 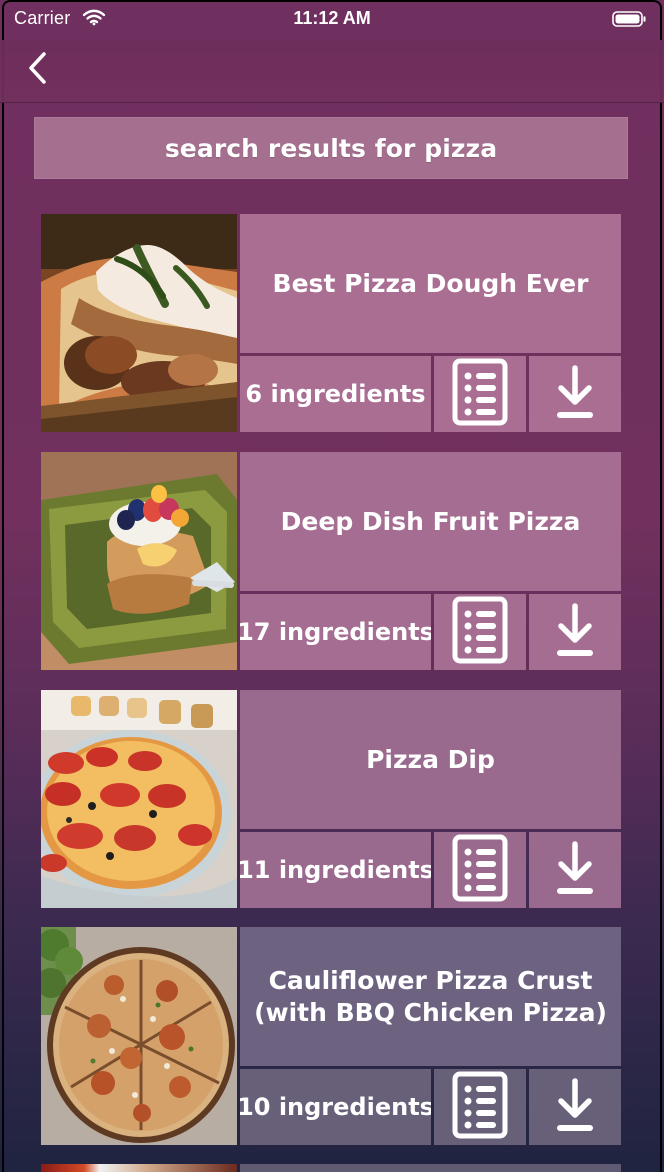 What do you see at coordinates (335, 394) in the screenshot?
I see `ingredient-count: 6 ingredients` at bounding box center [335, 394].